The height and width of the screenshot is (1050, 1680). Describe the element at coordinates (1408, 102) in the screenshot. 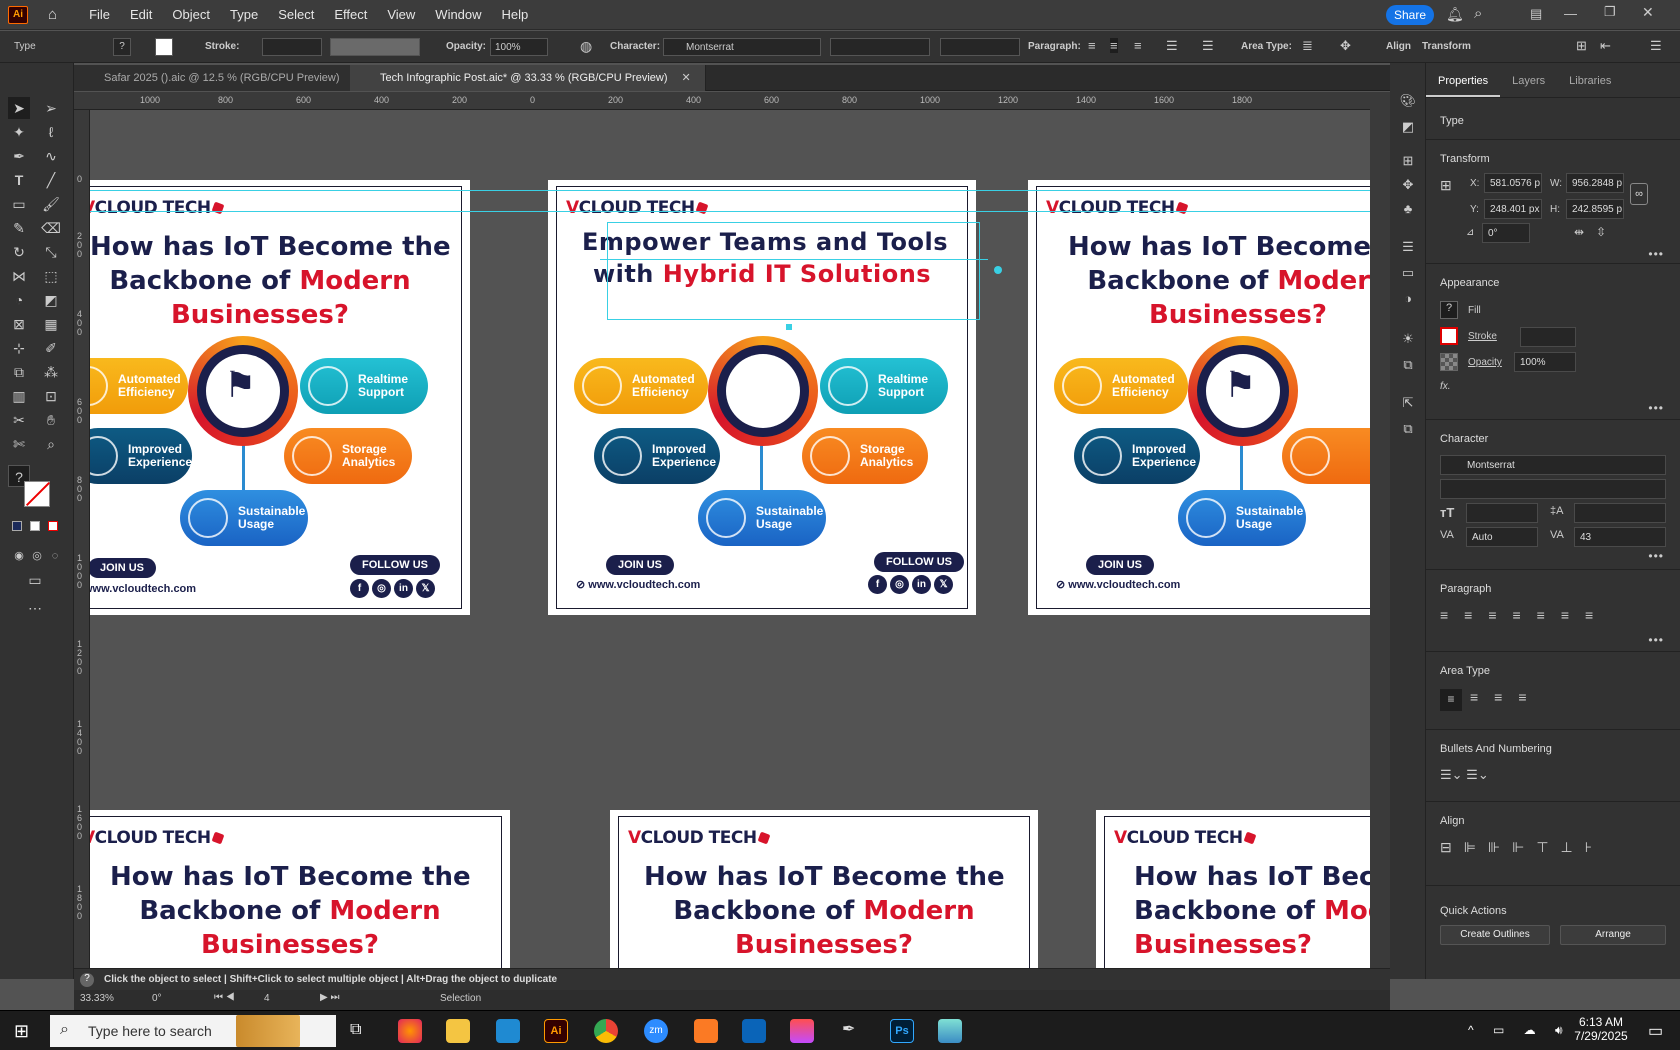

I see `color-panel-icon: 🎨︎` at that location.